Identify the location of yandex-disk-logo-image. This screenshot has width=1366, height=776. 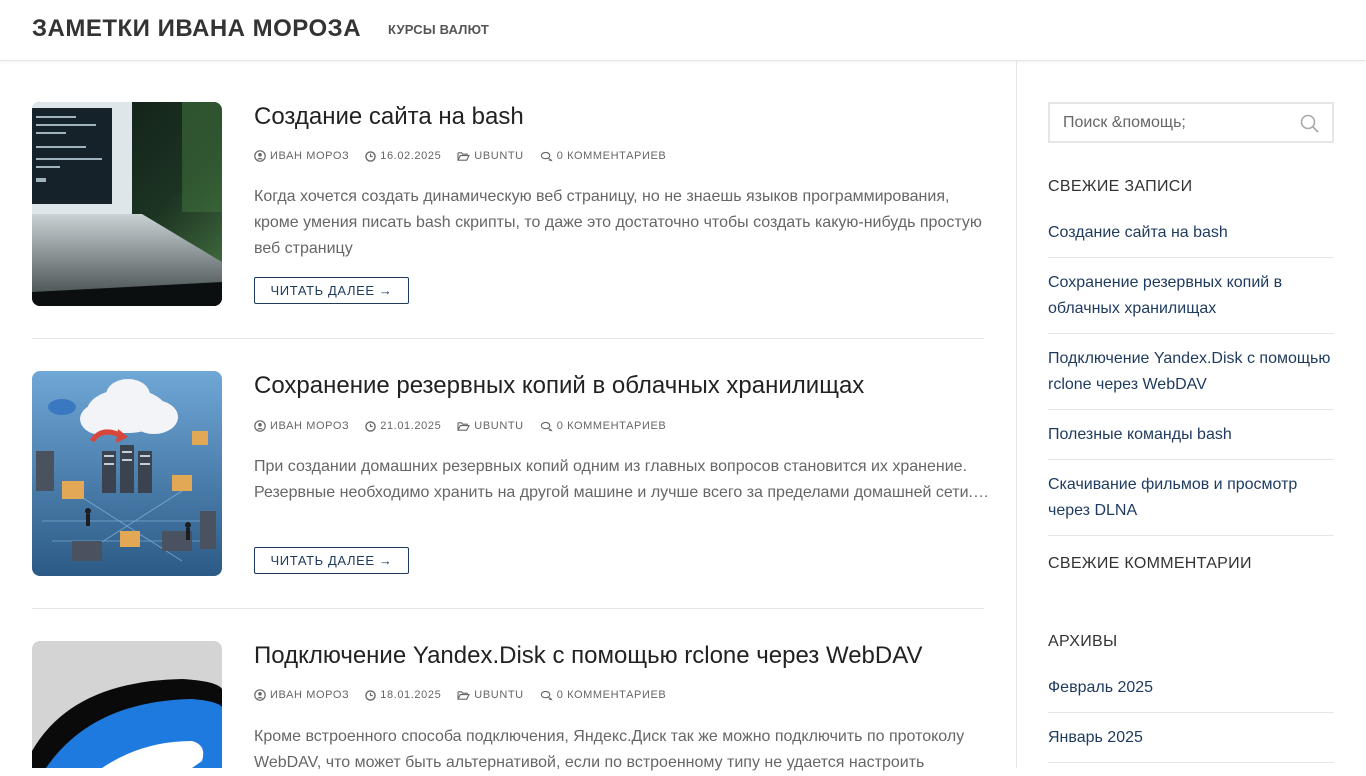
(127, 704).